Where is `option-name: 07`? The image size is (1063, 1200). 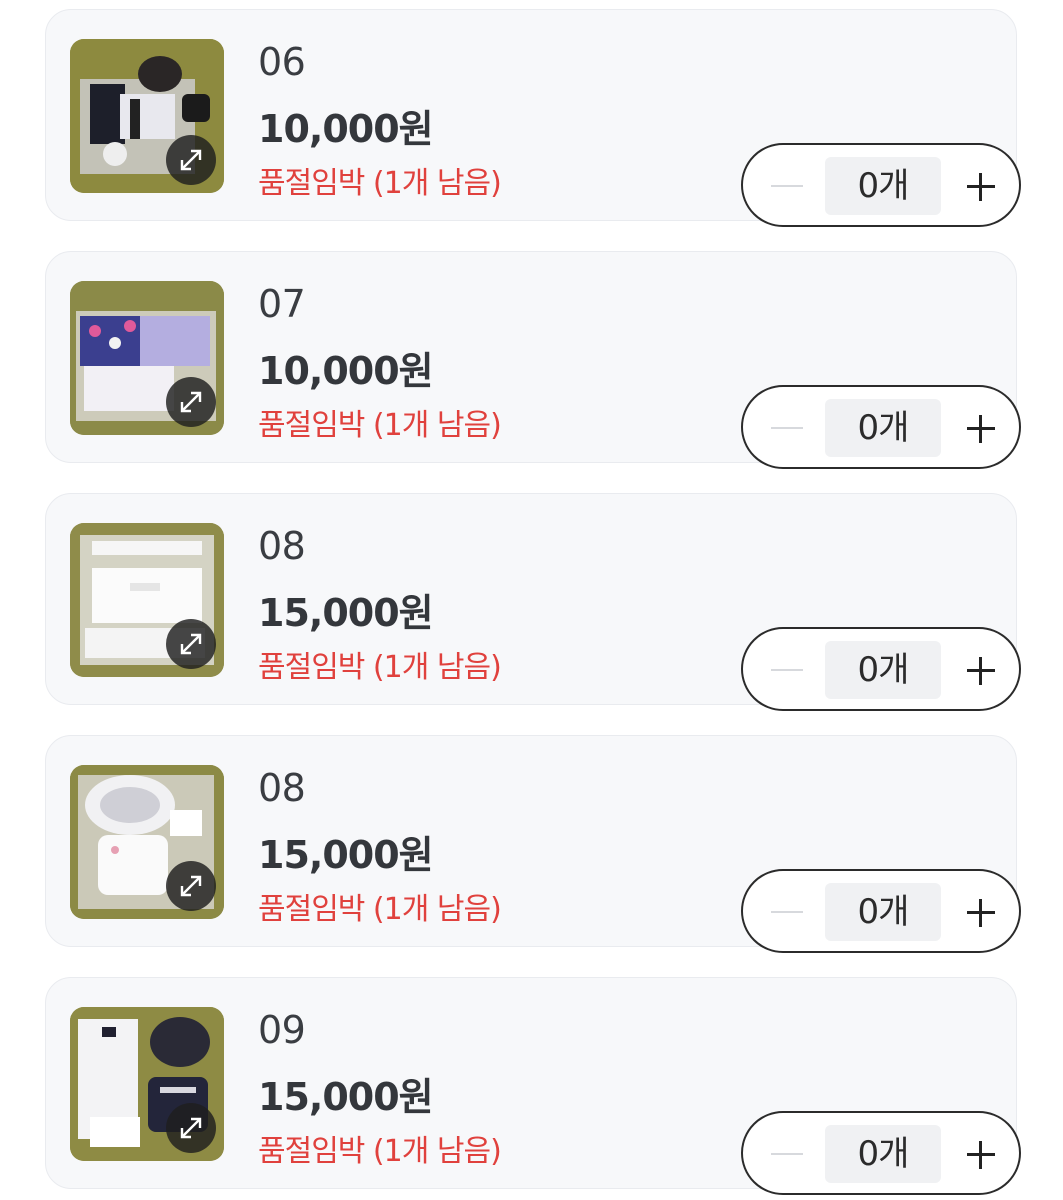 option-name: 07 is located at coordinates (282, 304).